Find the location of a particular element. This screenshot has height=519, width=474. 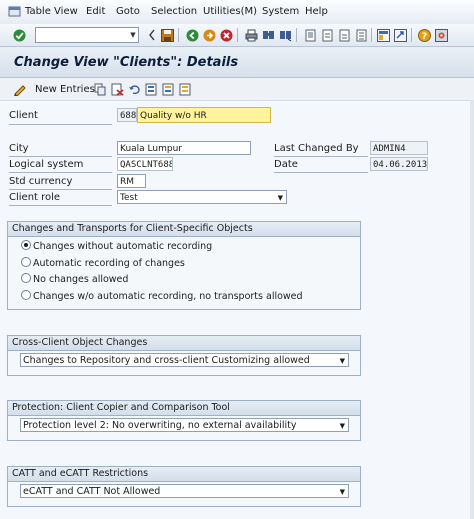

find-next-icon is located at coordinates (285, 35).